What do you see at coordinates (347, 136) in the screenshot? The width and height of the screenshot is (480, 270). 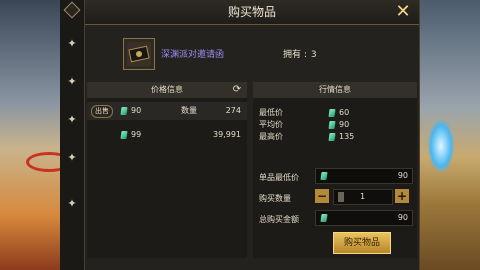 I see `market-value: 135` at bounding box center [347, 136].